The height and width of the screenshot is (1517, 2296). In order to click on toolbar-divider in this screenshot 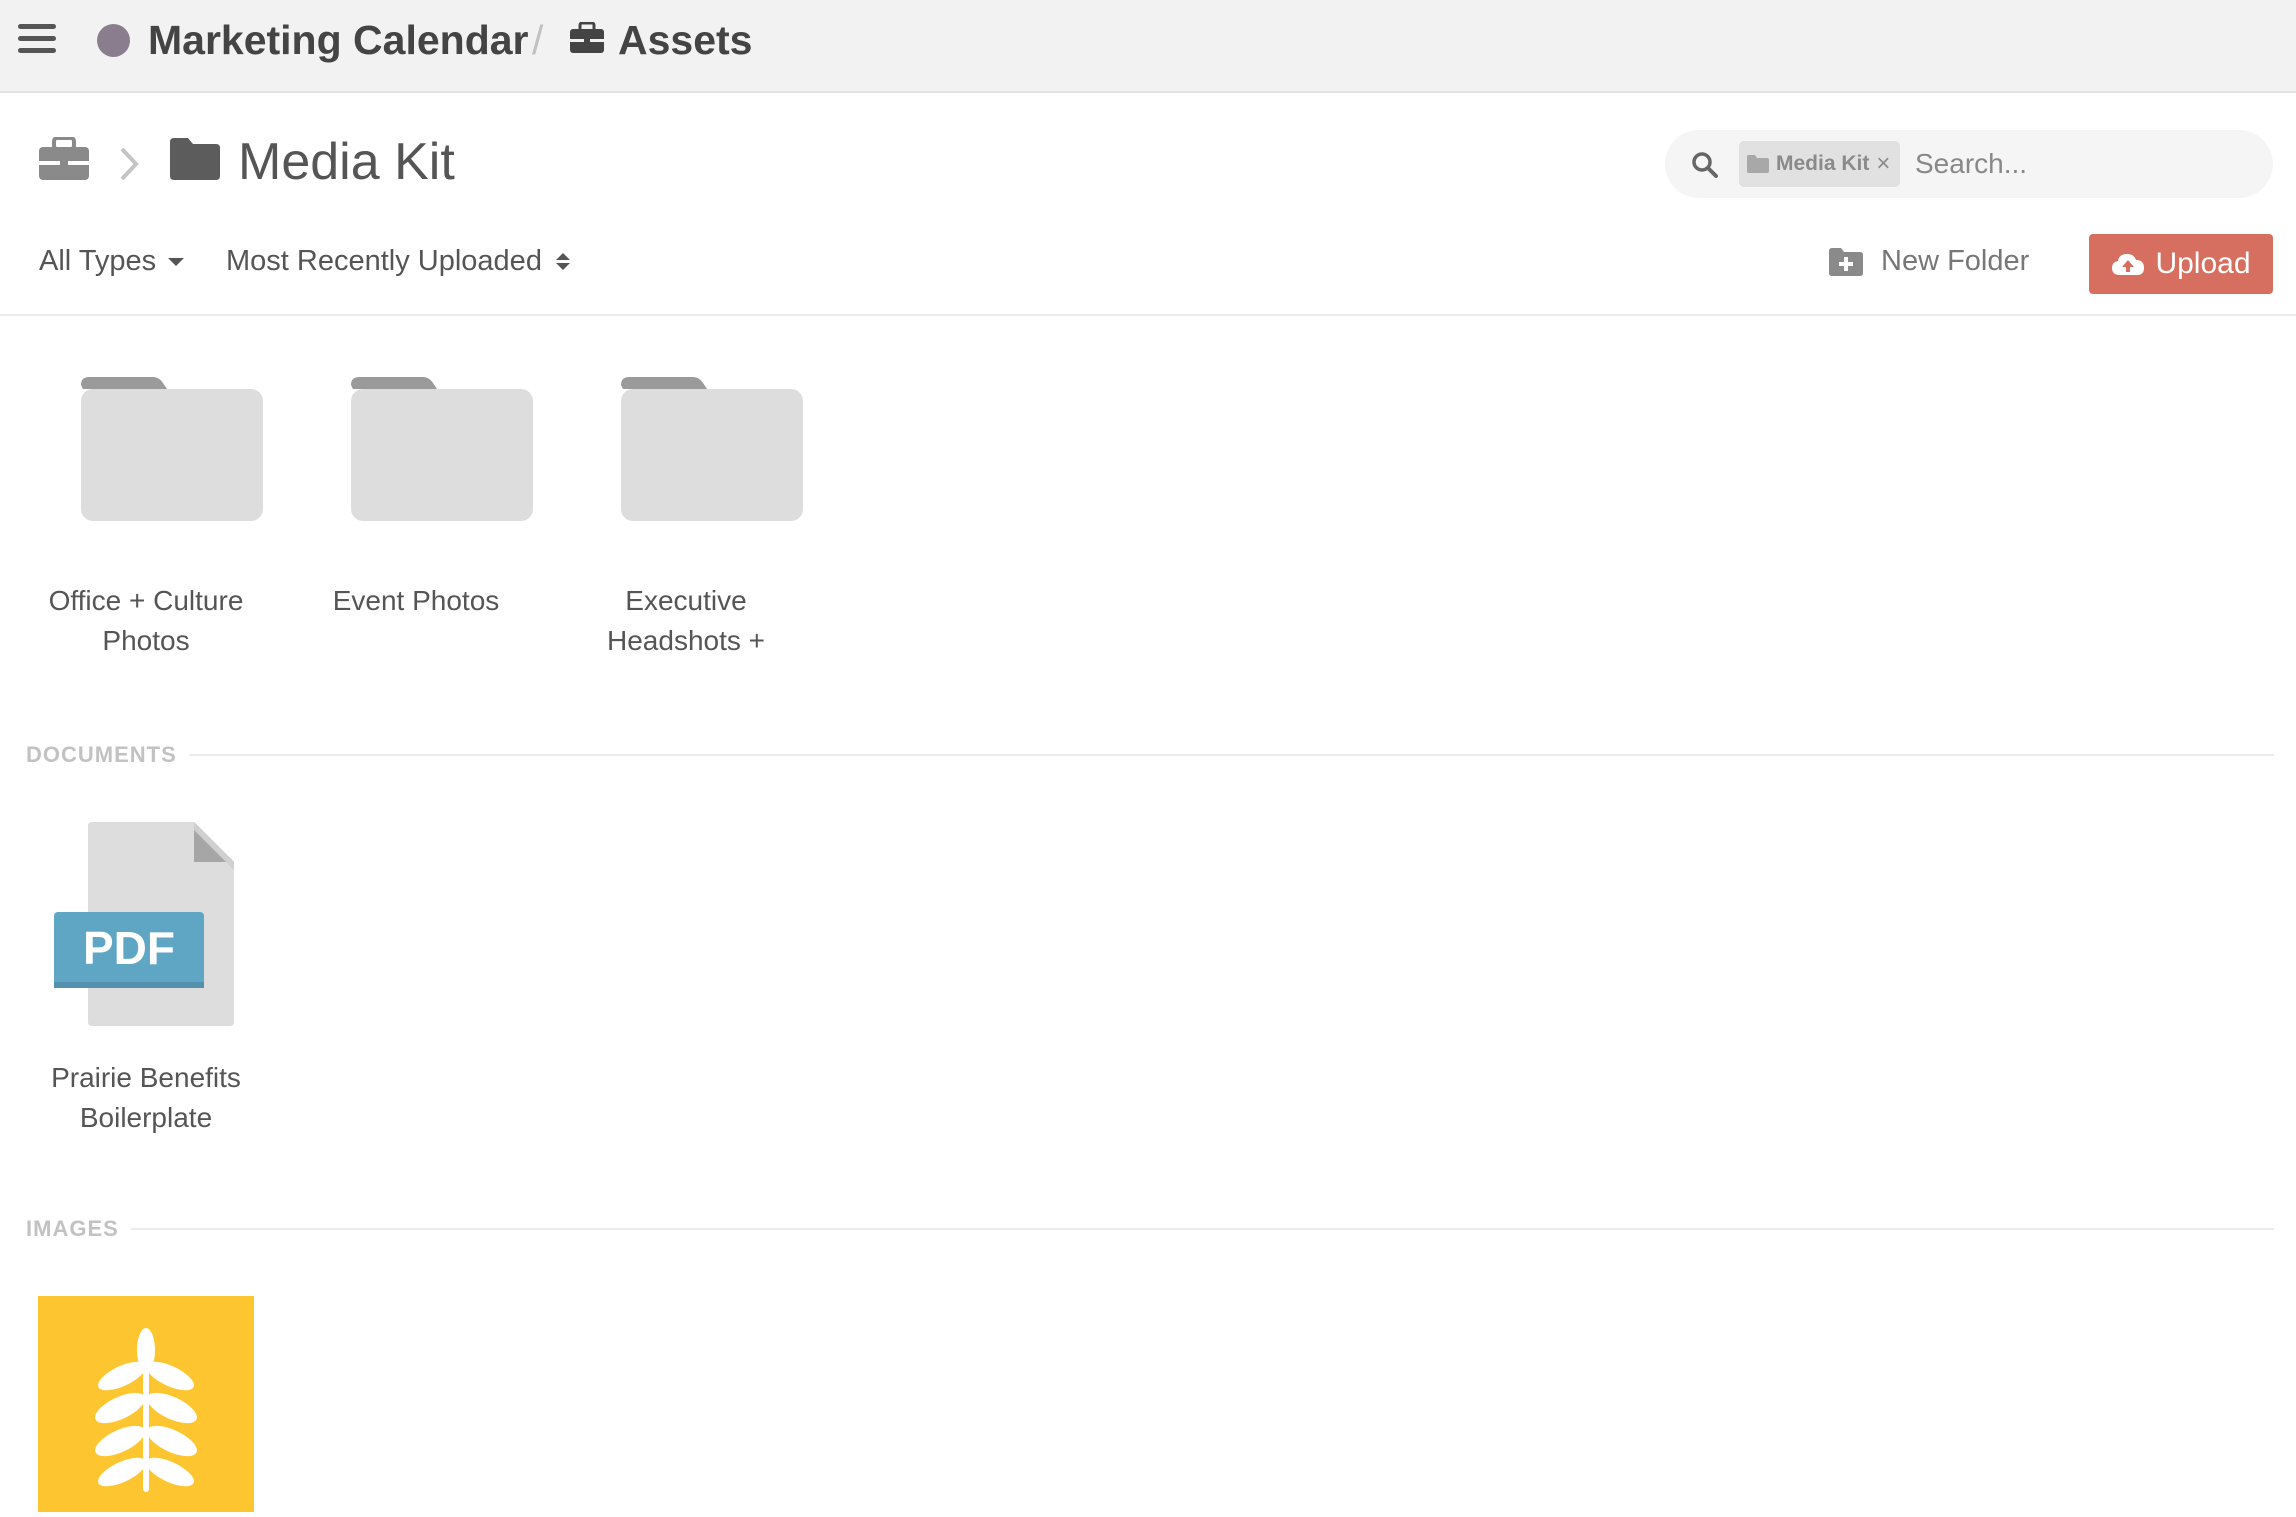, I will do `click(1148, 315)`.